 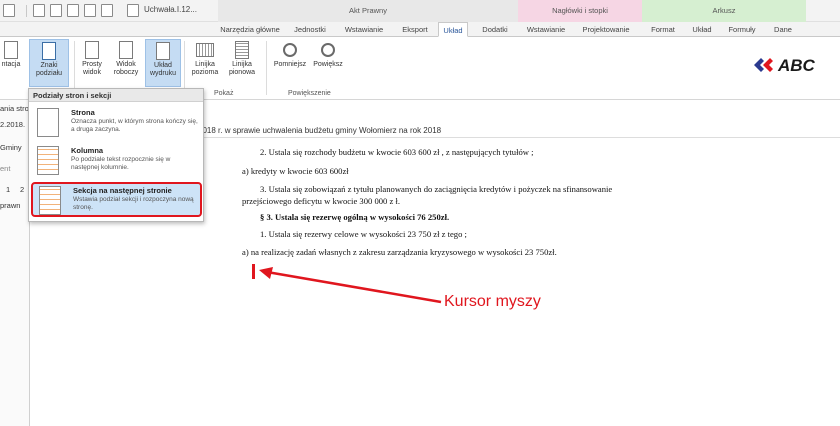 I want to click on logo-text: ABC, so click(x=796, y=65).